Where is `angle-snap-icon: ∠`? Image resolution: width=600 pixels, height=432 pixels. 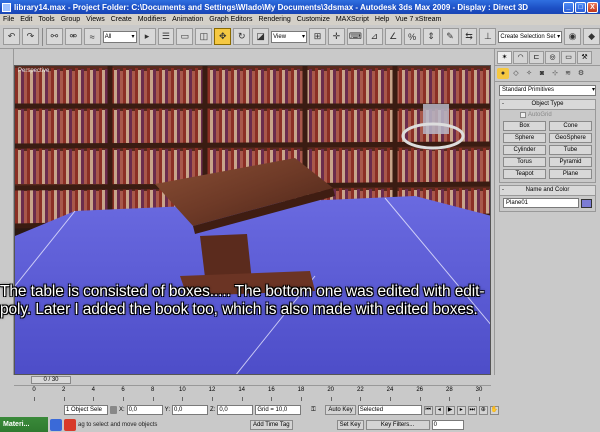
angle-snap-icon: ∠ is located at coordinates (393, 36).